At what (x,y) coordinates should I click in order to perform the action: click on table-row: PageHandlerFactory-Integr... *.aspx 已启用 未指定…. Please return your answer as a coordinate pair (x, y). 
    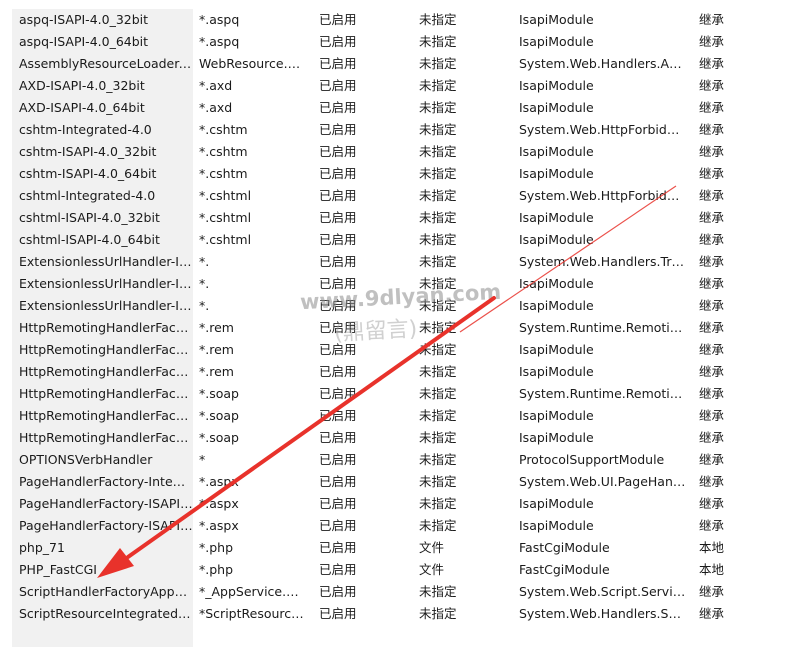
    Looking at the image, I should click on (396, 482).